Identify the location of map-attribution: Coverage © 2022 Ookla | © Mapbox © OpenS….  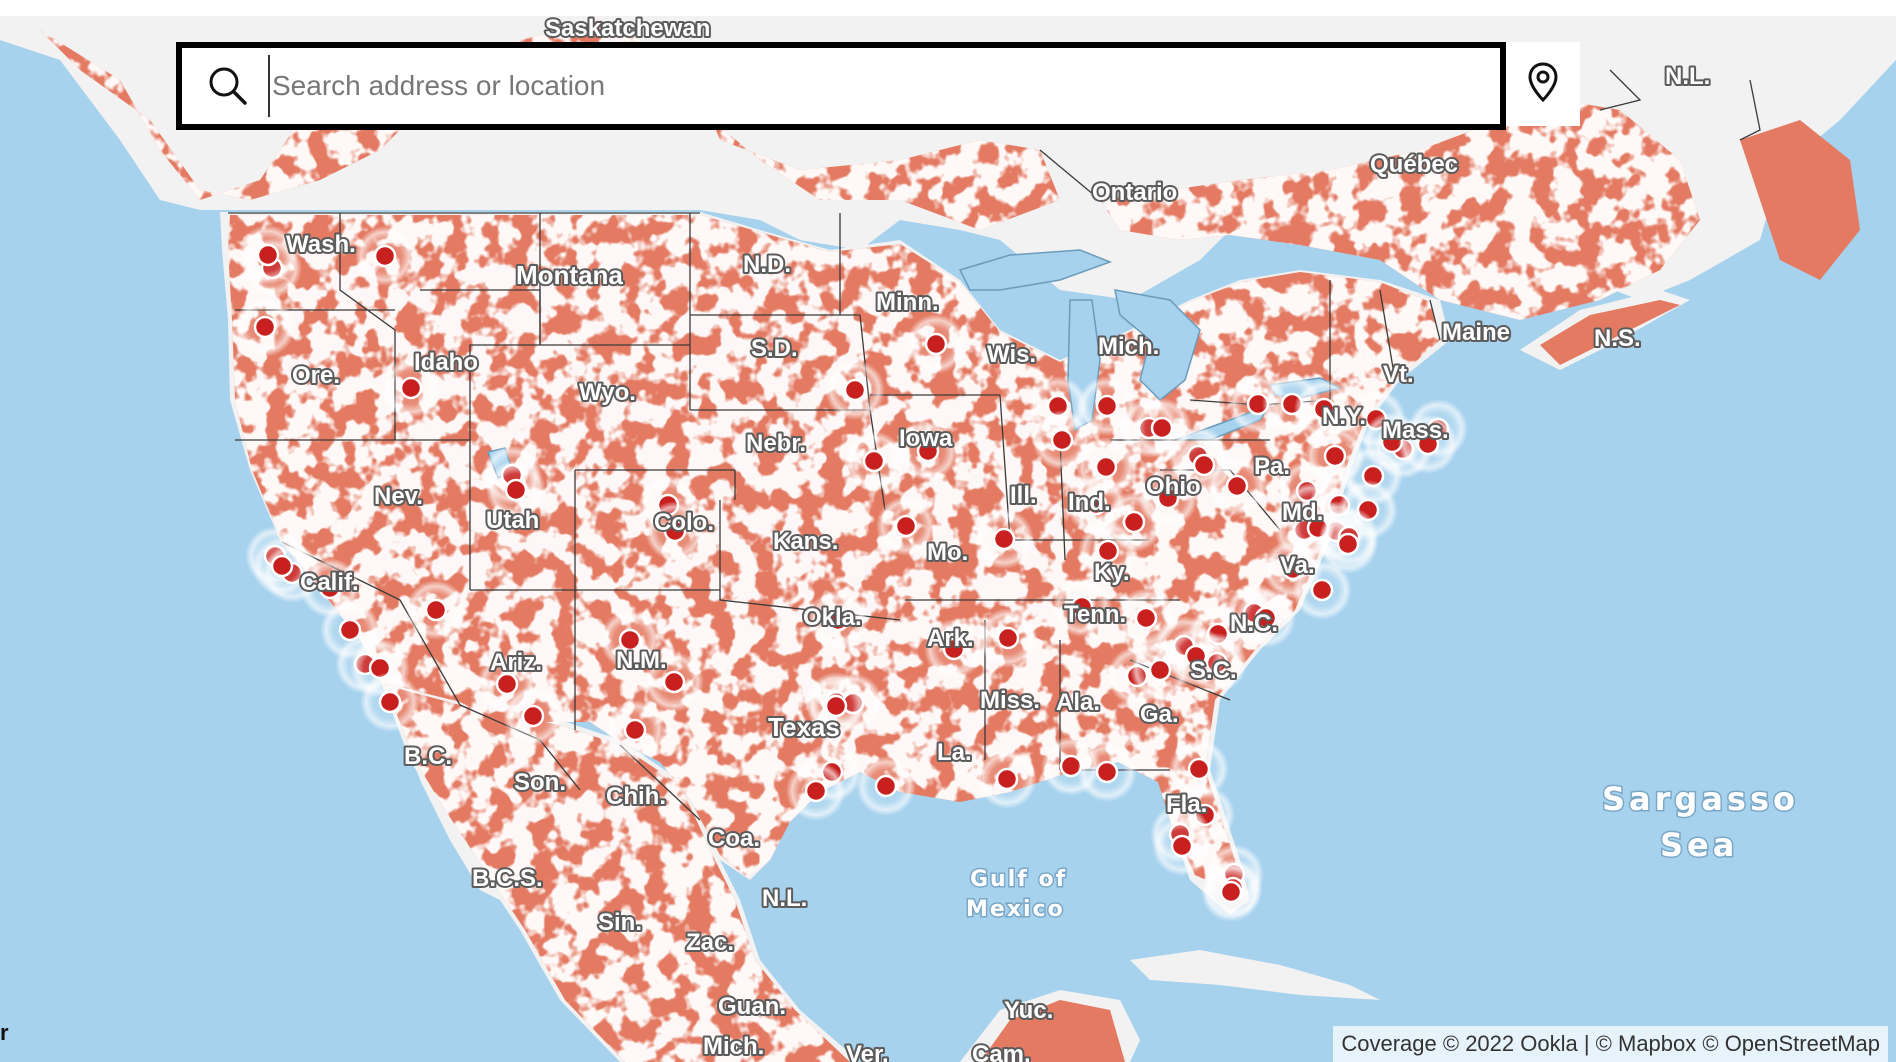
(1610, 1044).